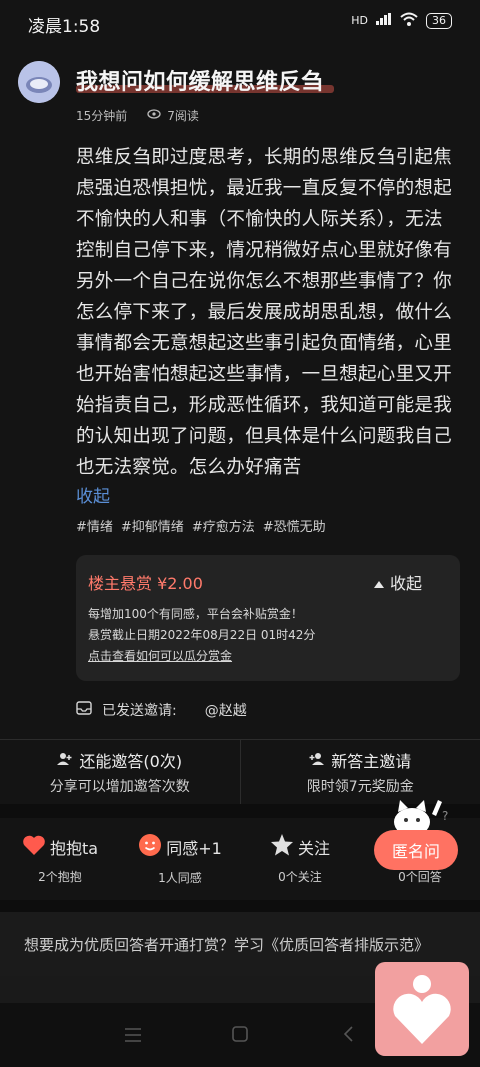 The width and height of the screenshot is (480, 1067). What do you see at coordinates (360, 772) in the screenshot?
I see `new-answerer-invite-button: 新答主邀请 限时领7元奖励金` at bounding box center [360, 772].